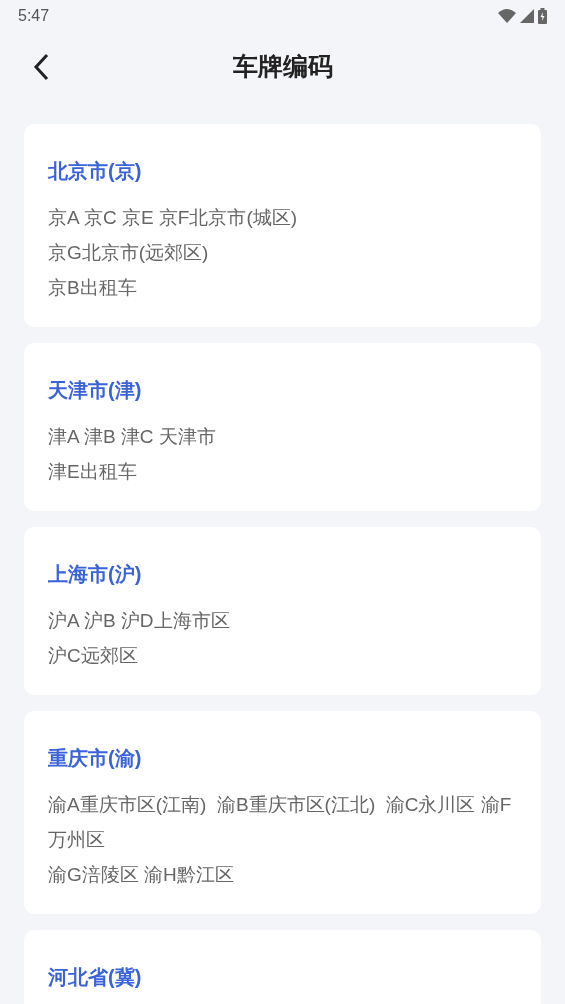 This screenshot has height=1004, width=565. What do you see at coordinates (93, 656) in the screenshot?
I see `plate-code-line: 沪C远郊区` at bounding box center [93, 656].